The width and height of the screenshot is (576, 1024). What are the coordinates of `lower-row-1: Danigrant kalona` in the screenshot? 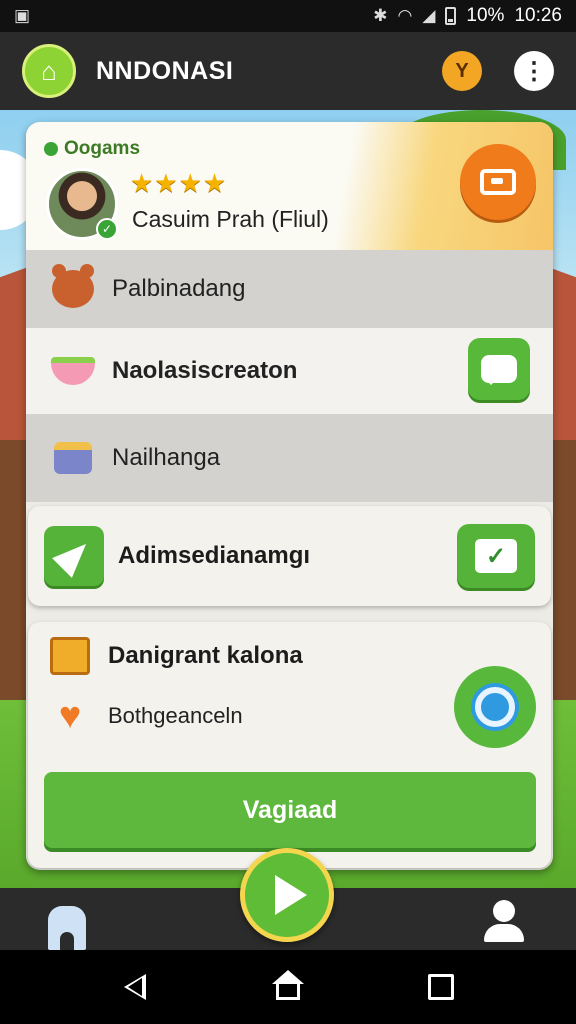 It's located at (165, 656).